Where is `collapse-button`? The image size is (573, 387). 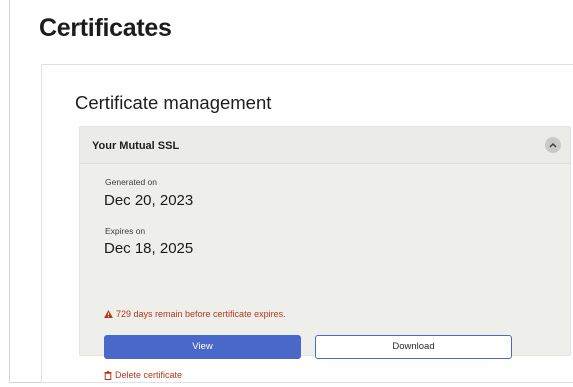
collapse-button is located at coordinates (553, 145).